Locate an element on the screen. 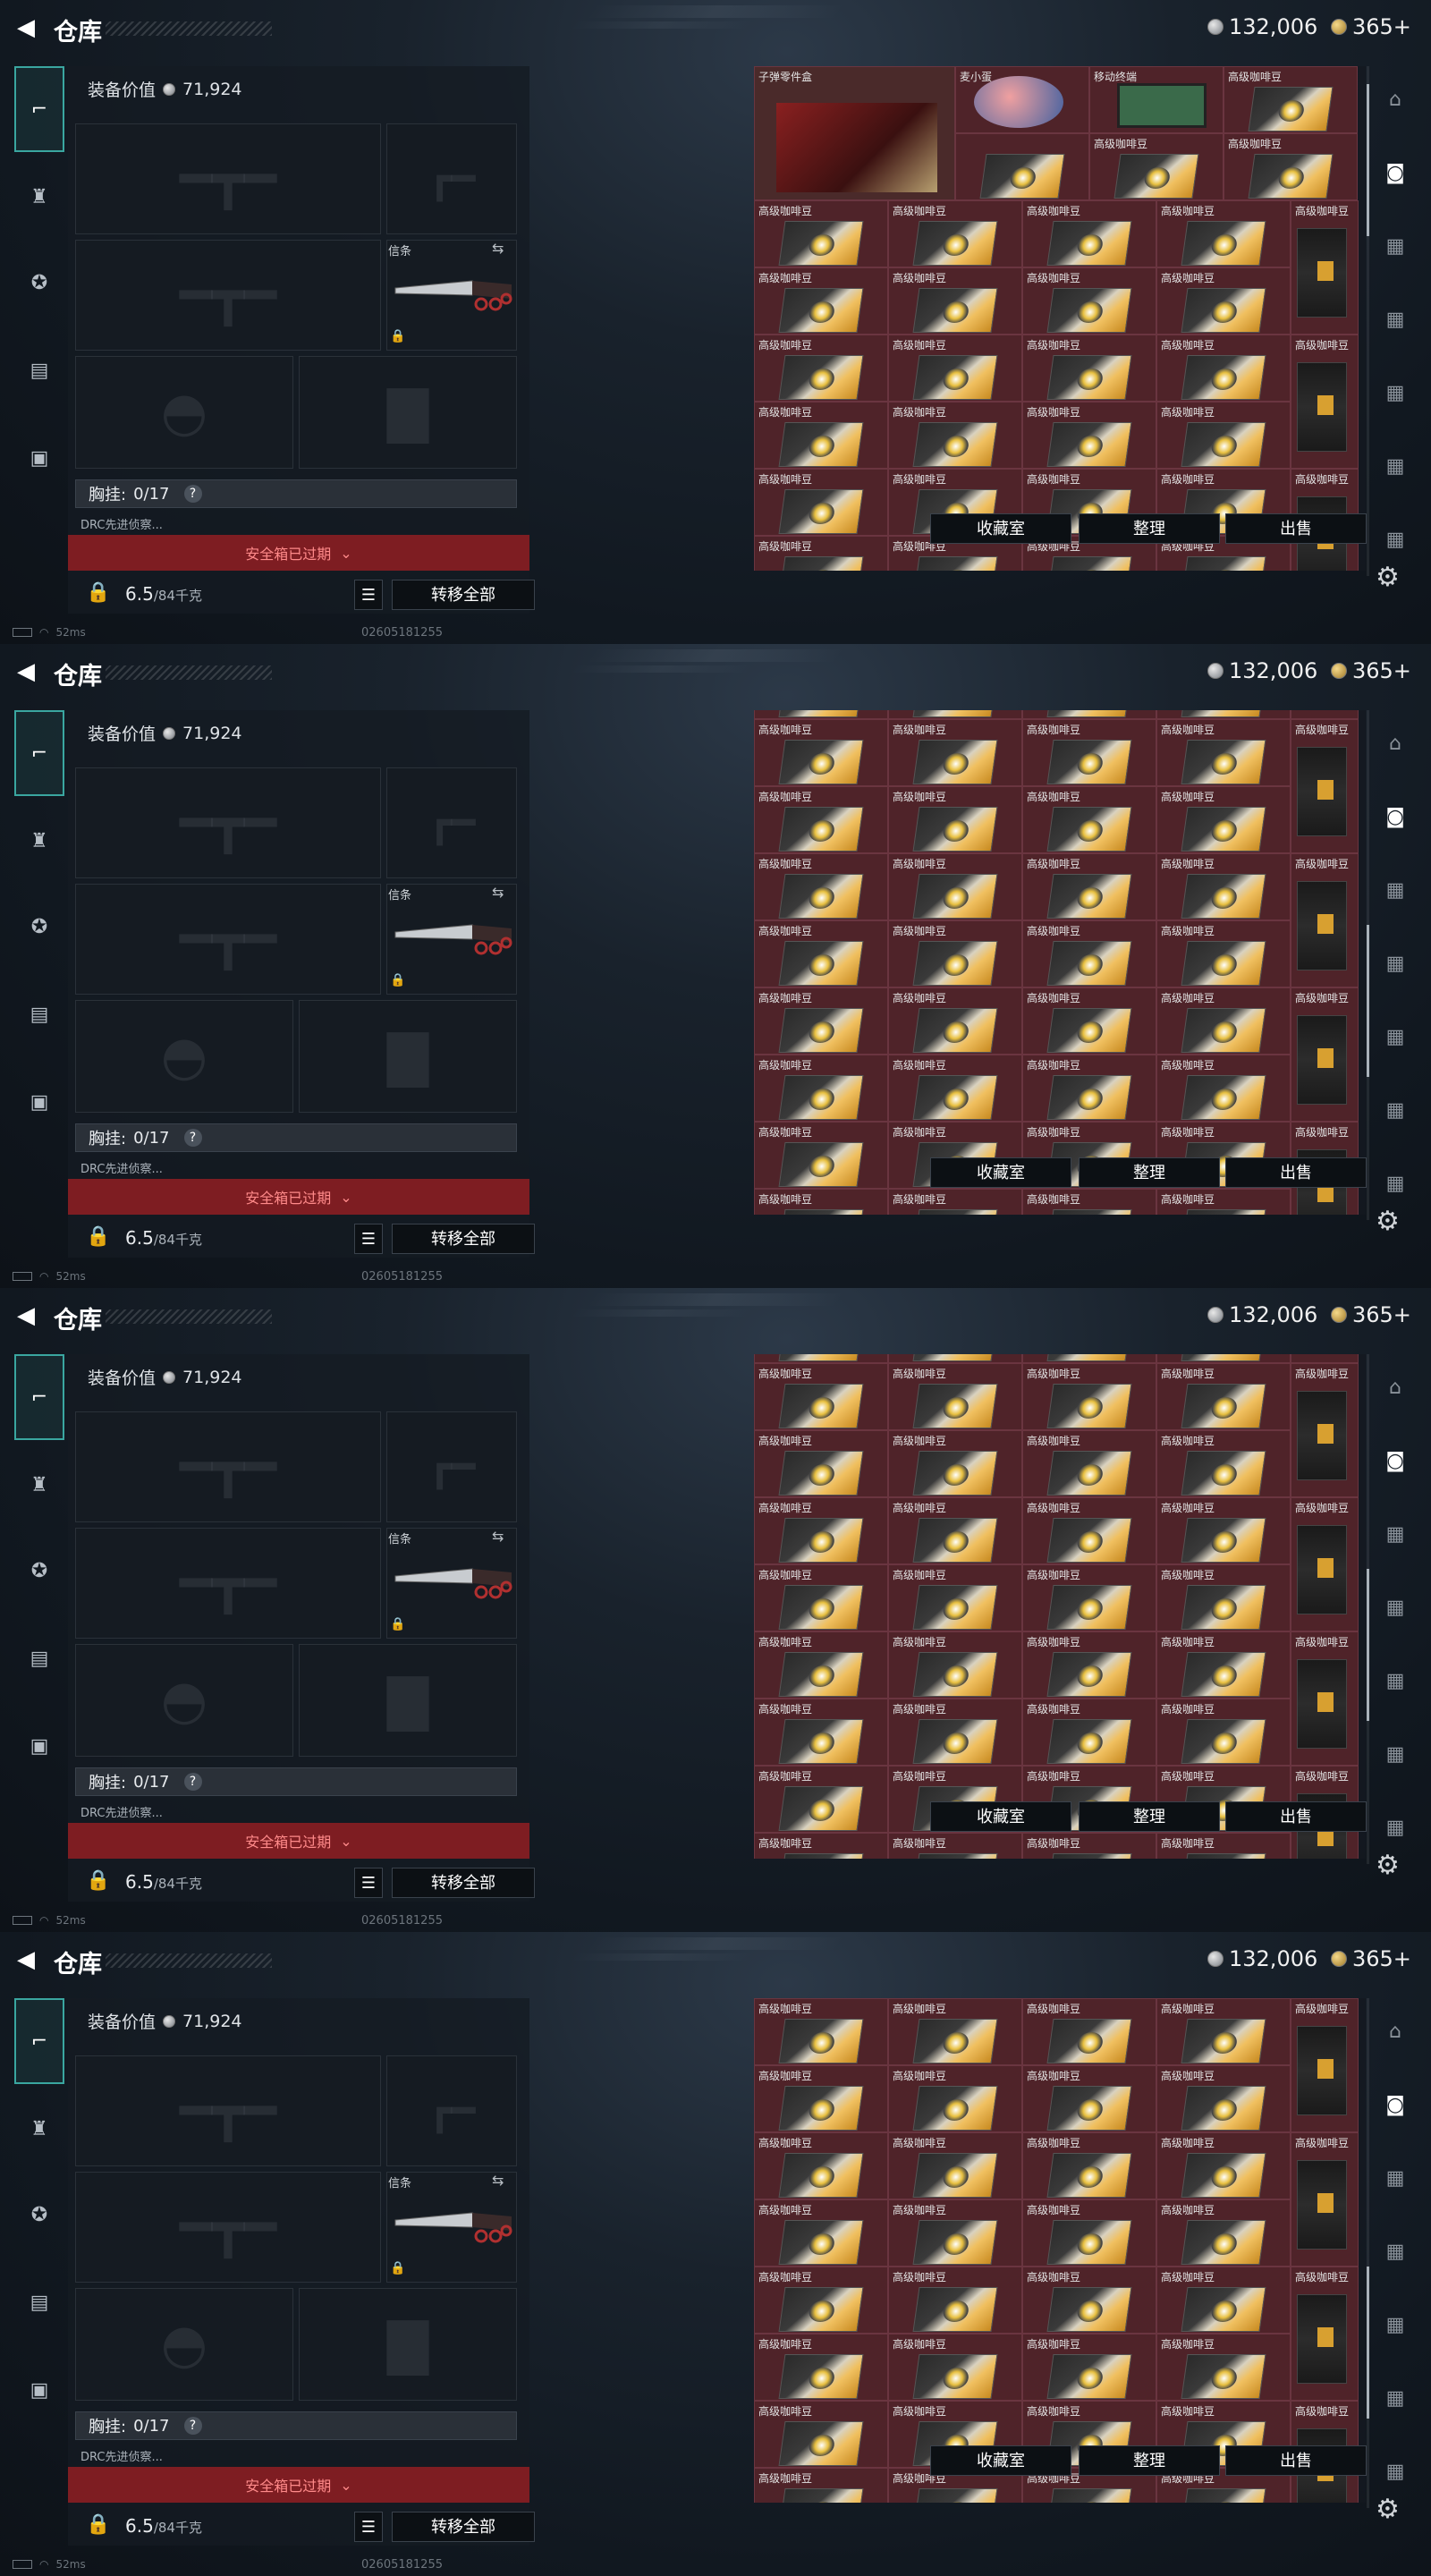 The width and height of the screenshot is (1431, 2576). transfer-all-button: 转移全部 is located at coordinates (463, 595).